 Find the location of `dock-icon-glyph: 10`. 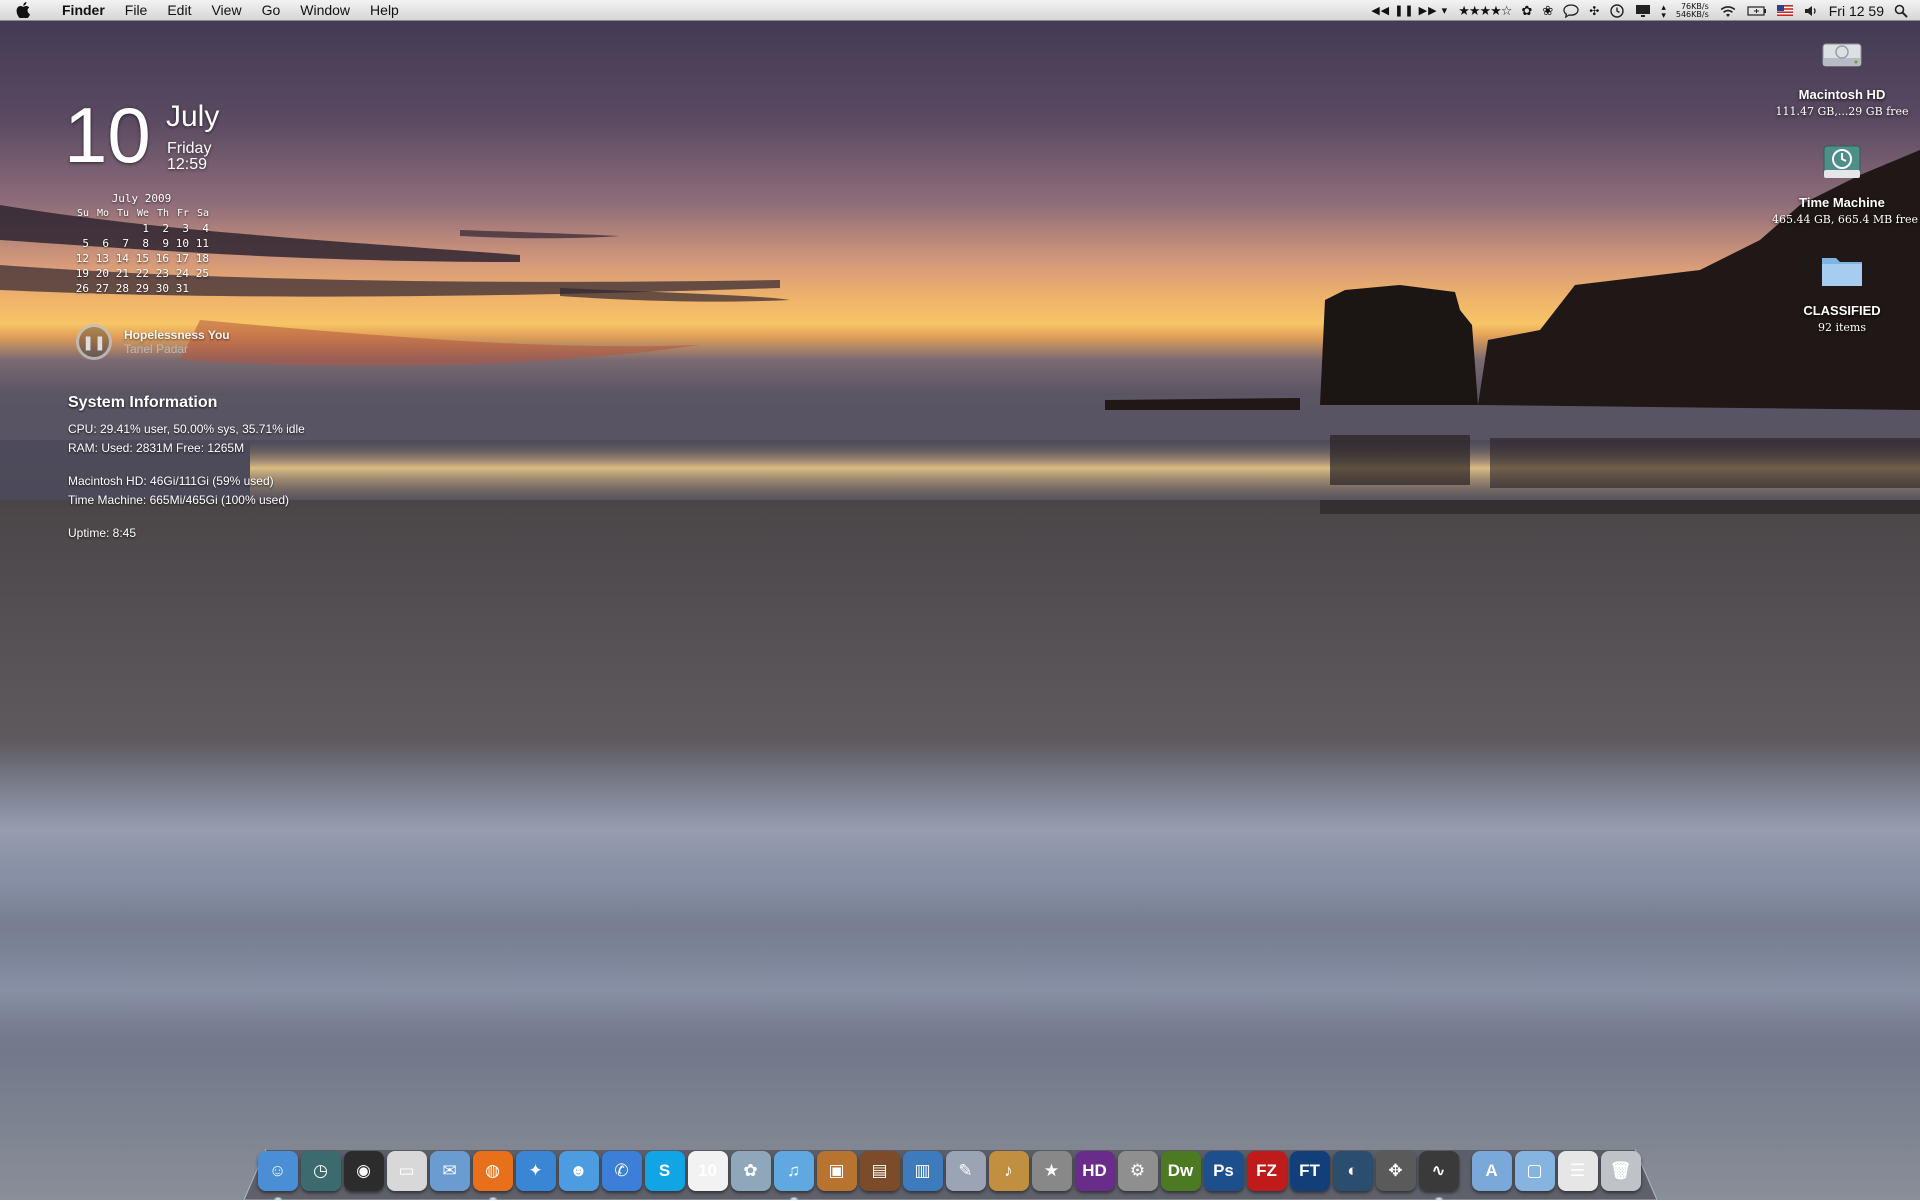

dock-icon-glyph: 10 is located at coordinates (707, 1170).